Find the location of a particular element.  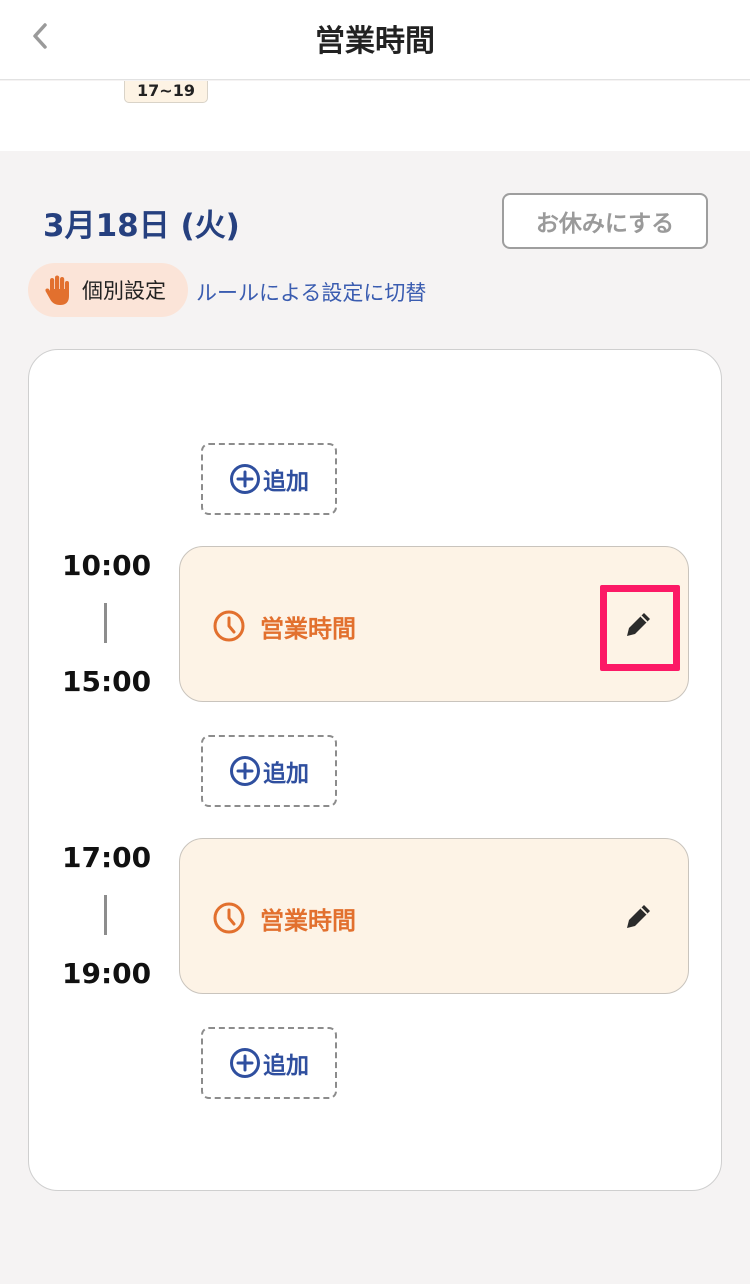

slot-end-time: 19:00 is located at coordinates (107, 973).